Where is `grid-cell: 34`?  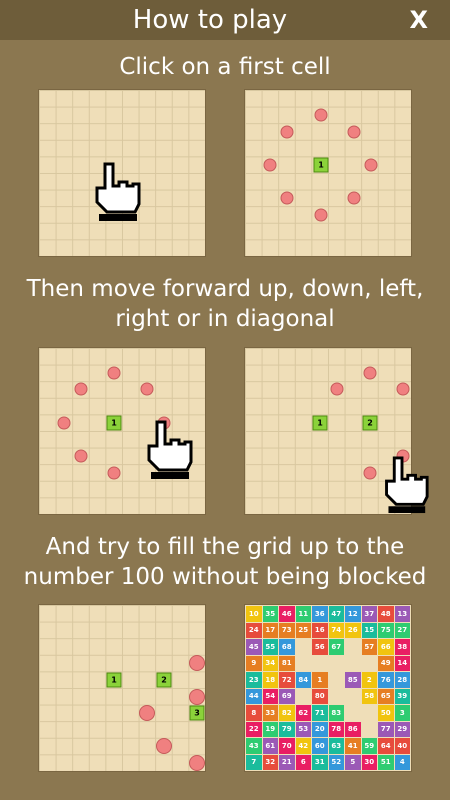 grid-cell: 34 is located at coordinates (270, 663).